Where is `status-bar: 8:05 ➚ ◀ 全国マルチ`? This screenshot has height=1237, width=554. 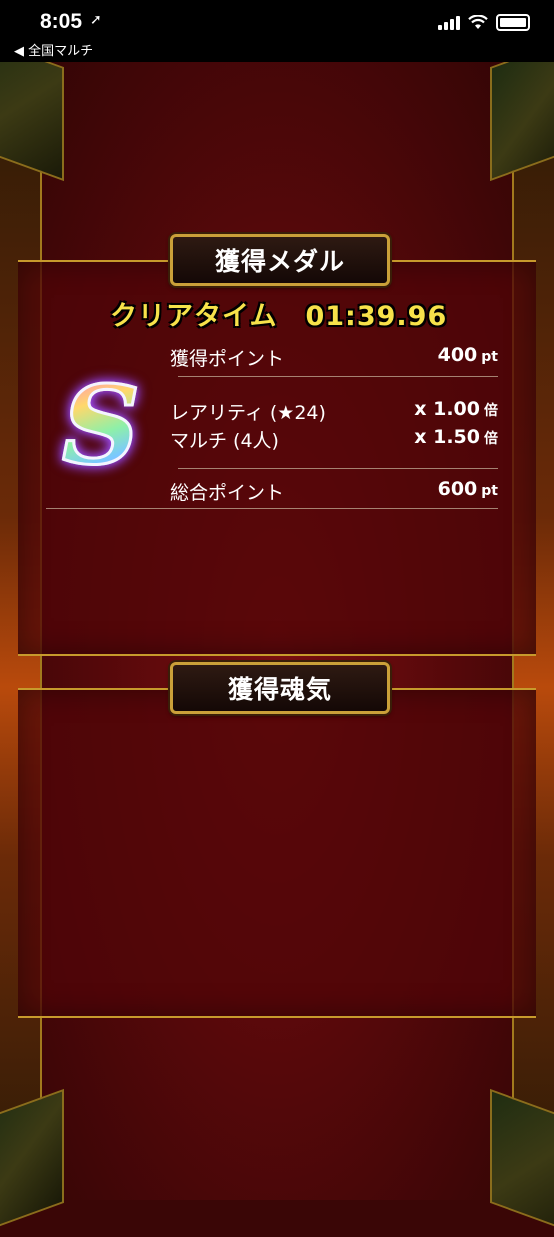
status-bar: 8:05 ➚ ◀ 全国マルチ is located at coordinates (277, 31).